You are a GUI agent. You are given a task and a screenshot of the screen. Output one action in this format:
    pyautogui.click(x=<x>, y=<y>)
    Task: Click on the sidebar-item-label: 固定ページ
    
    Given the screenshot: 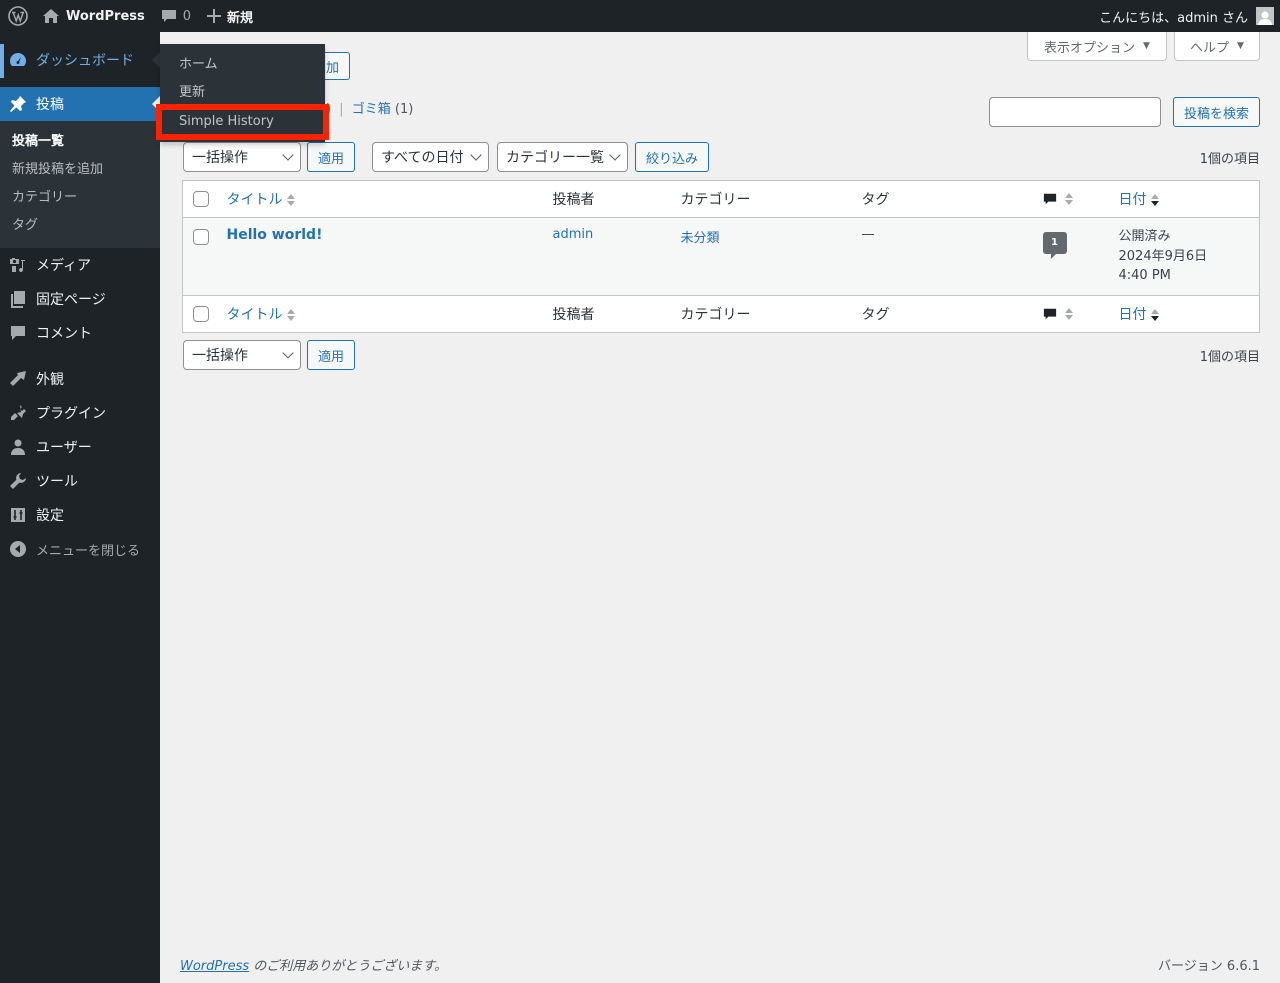 What is the action you would take?
    pyautogui.click(x=71, y=300)
    